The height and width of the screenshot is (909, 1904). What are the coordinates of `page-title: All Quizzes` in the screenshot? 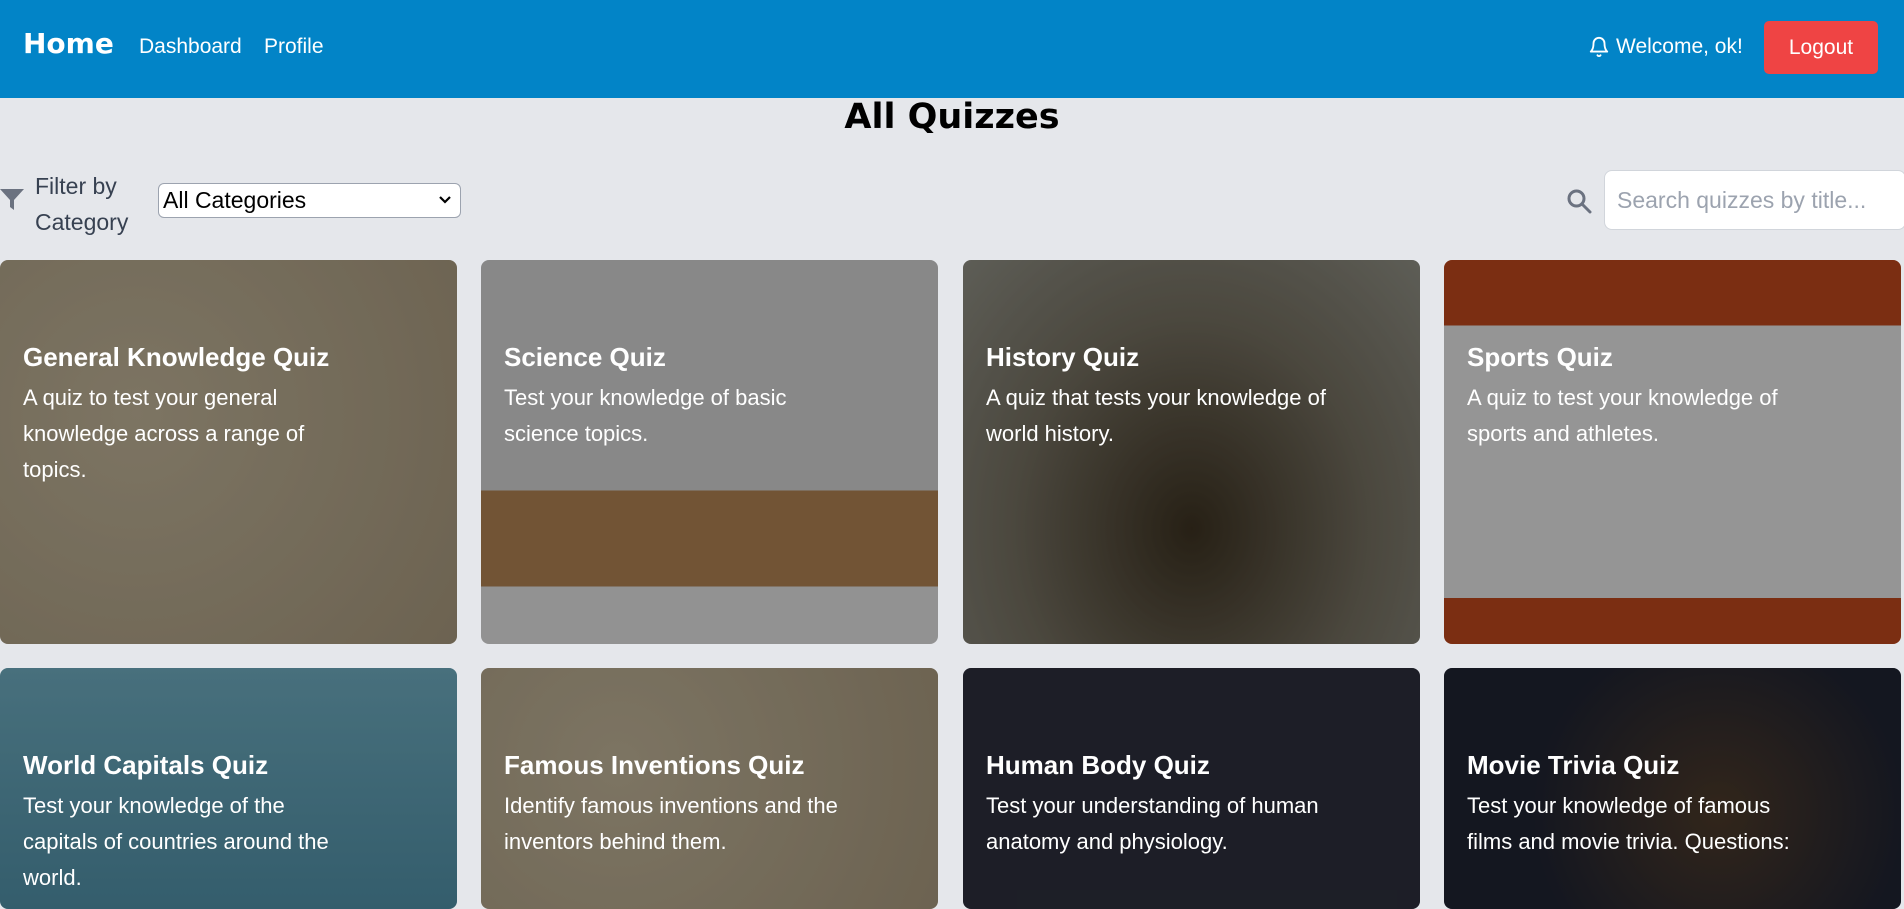 It's located at (952, 117).